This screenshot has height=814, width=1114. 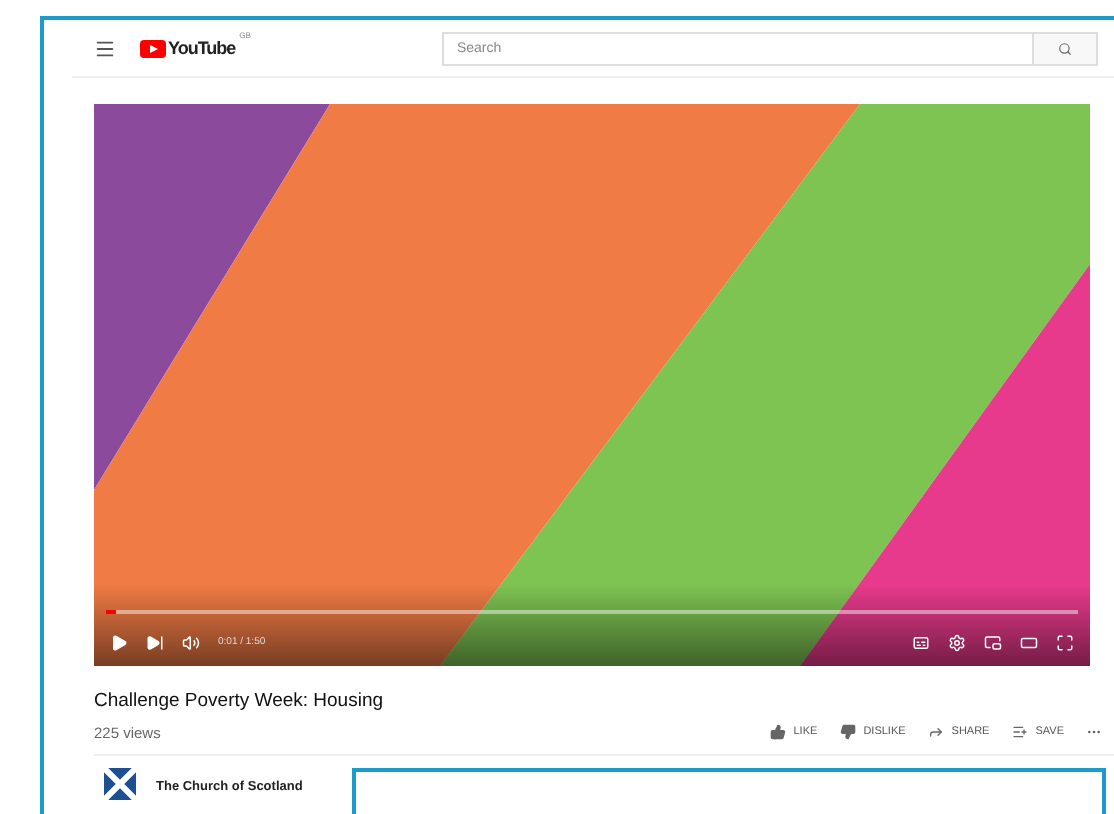 What do you see at coordinates (993, 642) in the screenshot?
I see `miniplayer-icon` at bounding box center [993, 642].